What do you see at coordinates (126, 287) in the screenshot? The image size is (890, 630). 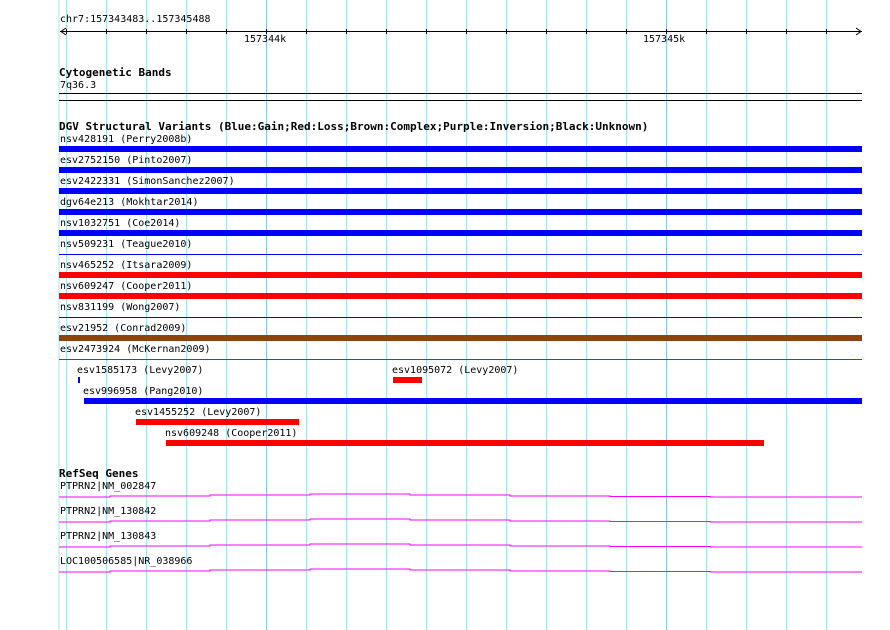 I see `variant-label: nsv609247 (Cooper2011)` at bounding box center [126, 287].